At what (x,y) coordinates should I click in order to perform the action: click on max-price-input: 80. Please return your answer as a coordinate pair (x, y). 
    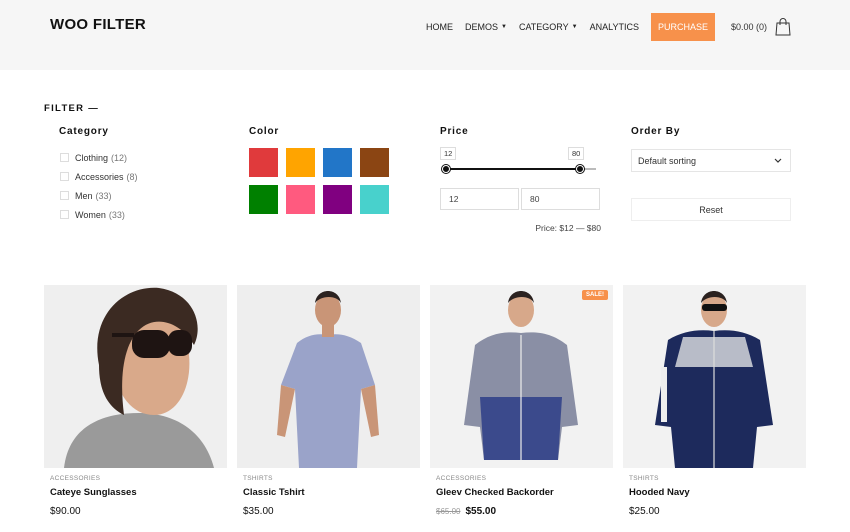
    Looking at the image, I should click on (560, 199).